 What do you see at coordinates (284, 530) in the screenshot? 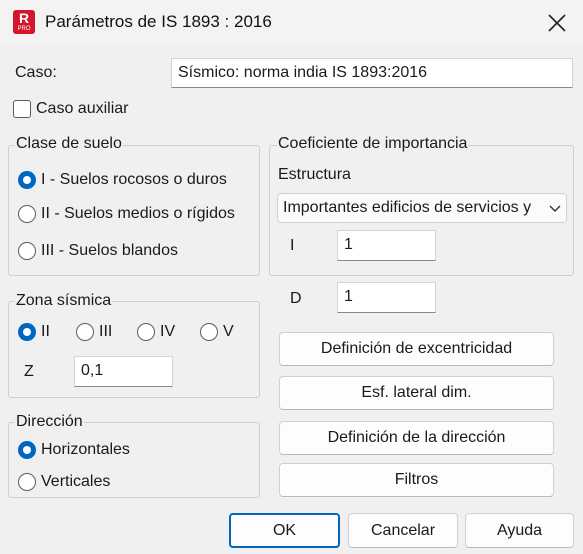
I see `ok-button: OK` at bounding box center [284, 530].